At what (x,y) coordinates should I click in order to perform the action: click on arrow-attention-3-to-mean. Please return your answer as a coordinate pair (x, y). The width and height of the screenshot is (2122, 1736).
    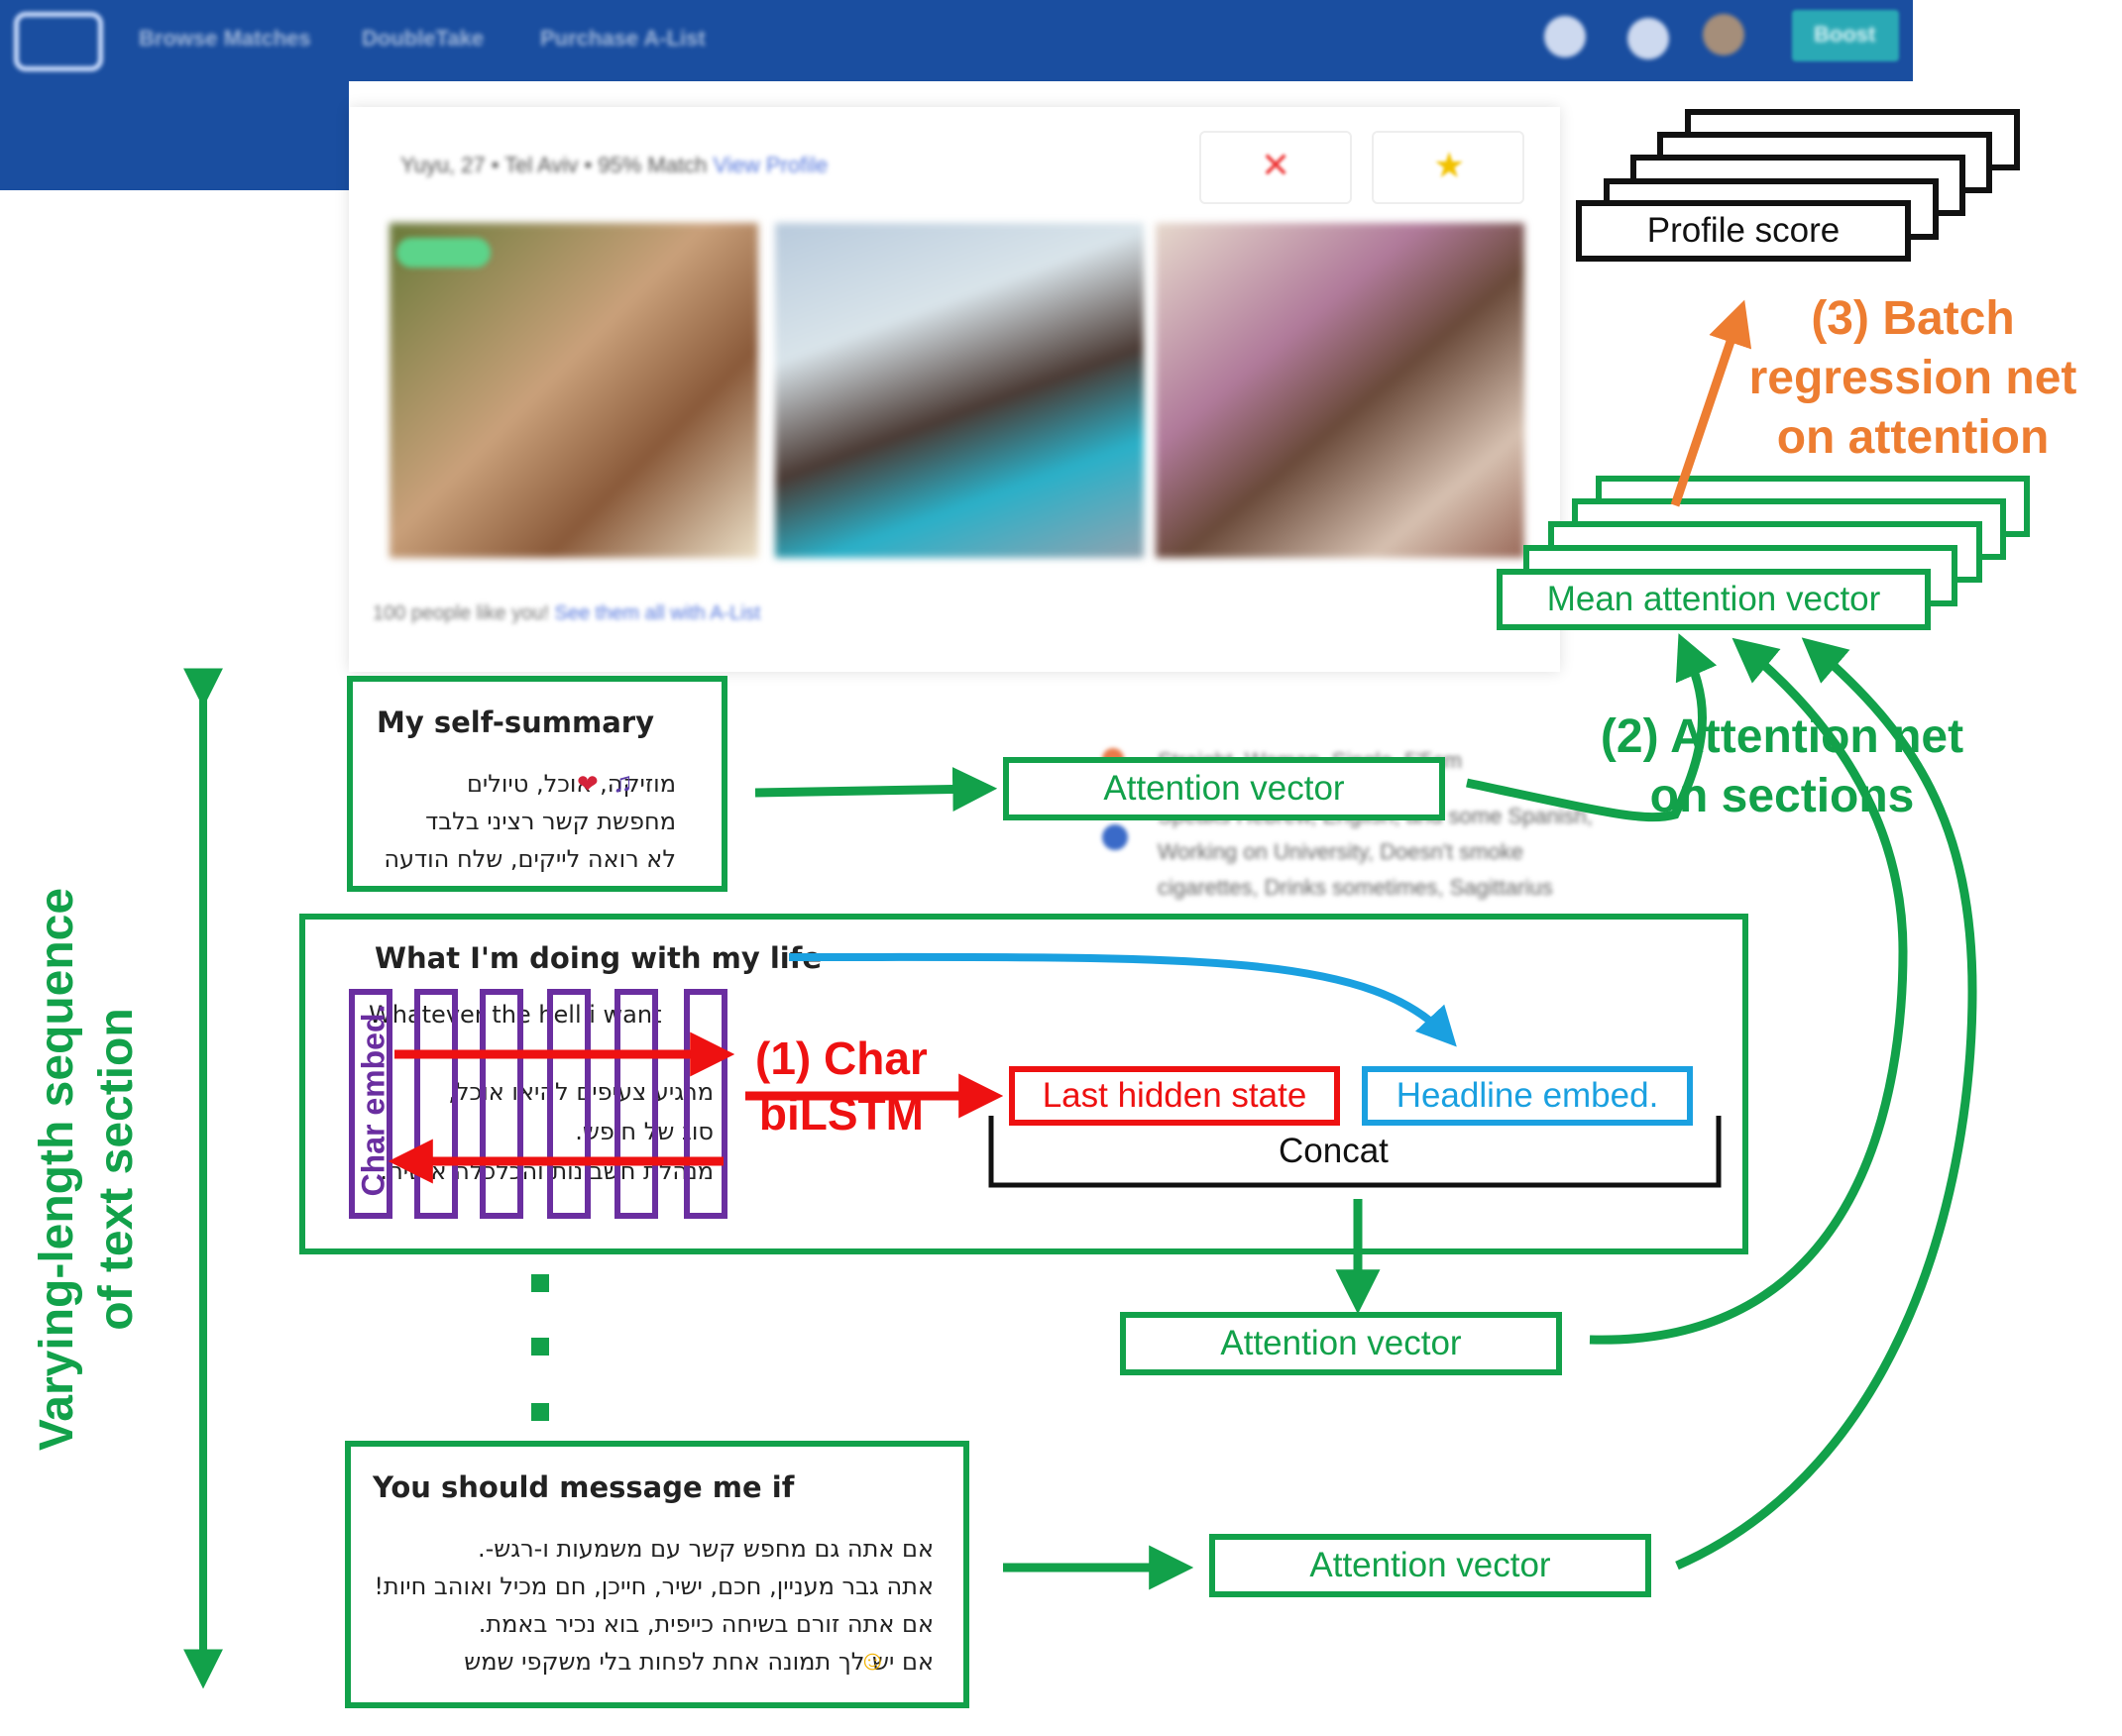
    Looking at the image, I should click on (1826, 1104).